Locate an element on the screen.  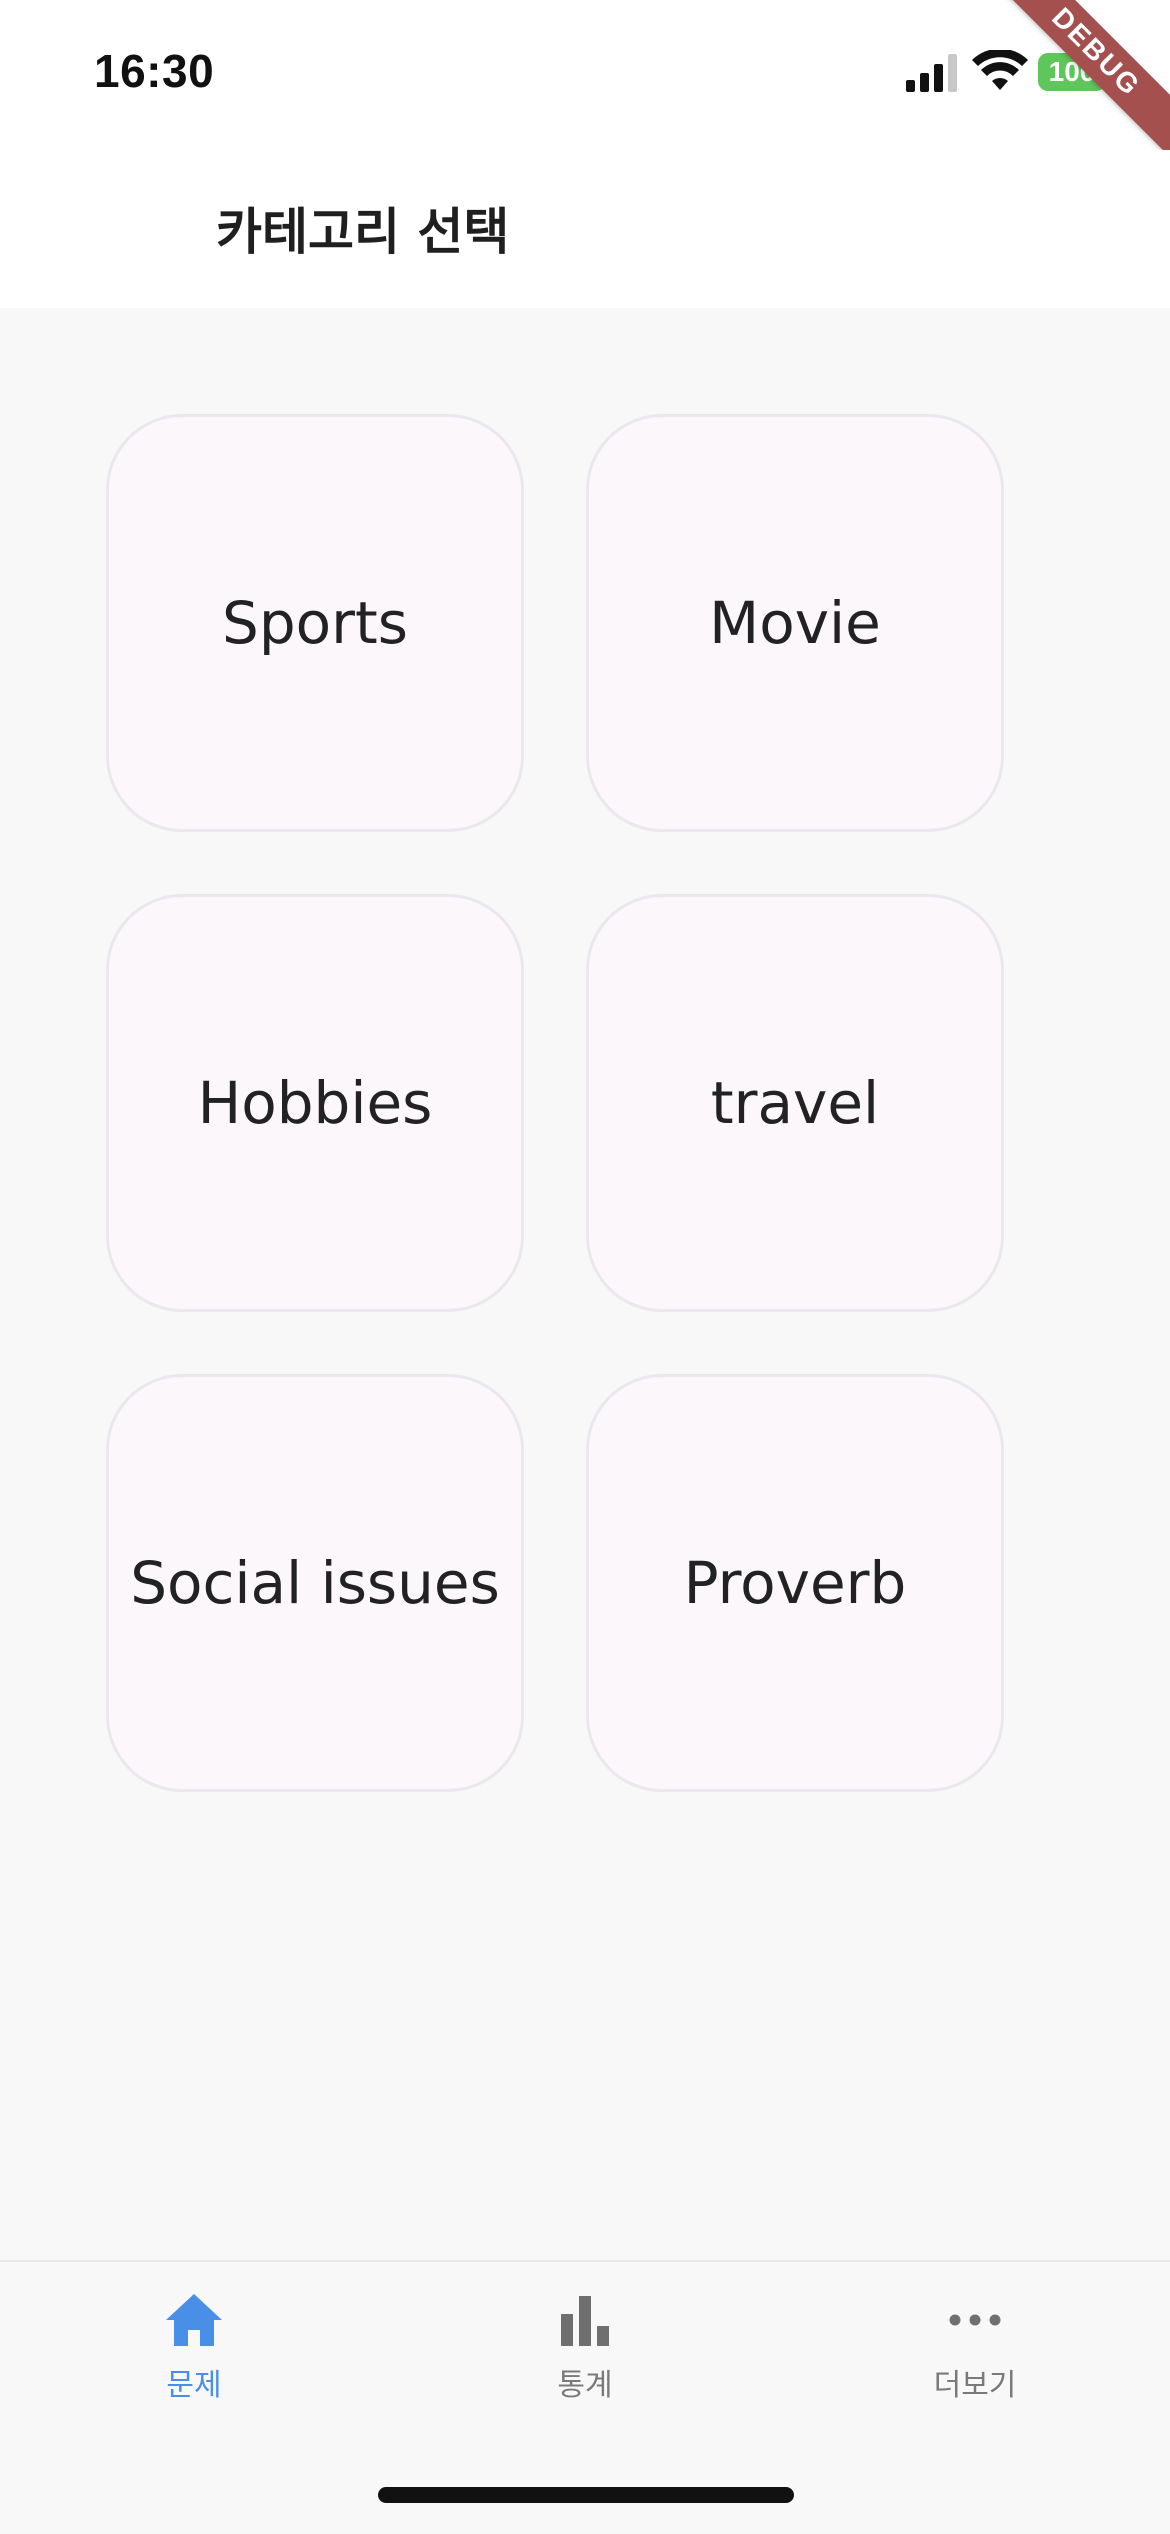
category-label: Sports is located at coordinates (315, 623).